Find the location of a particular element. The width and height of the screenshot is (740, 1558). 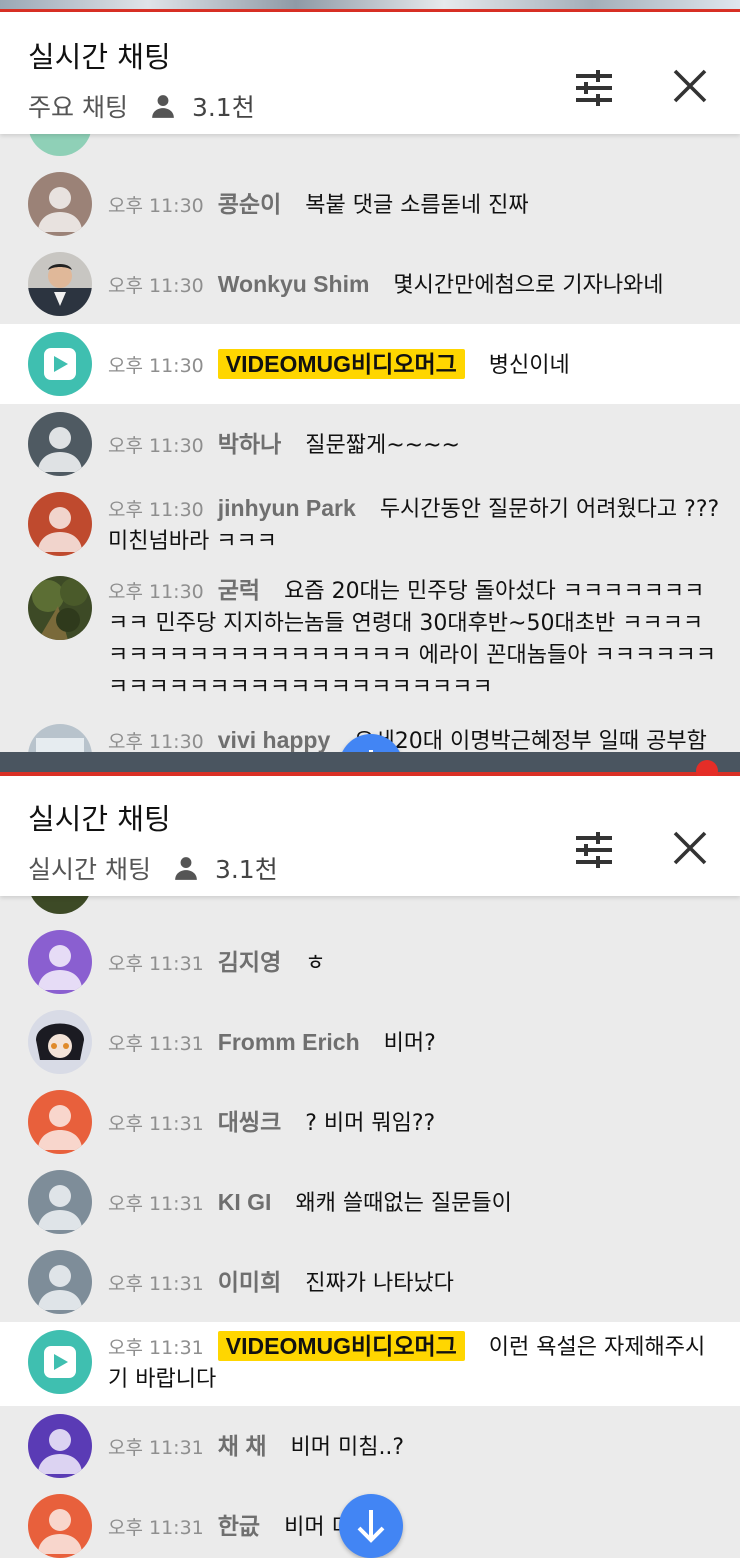

message-text: 진짜가 나타났다 is located at coordinates (379, 1283).